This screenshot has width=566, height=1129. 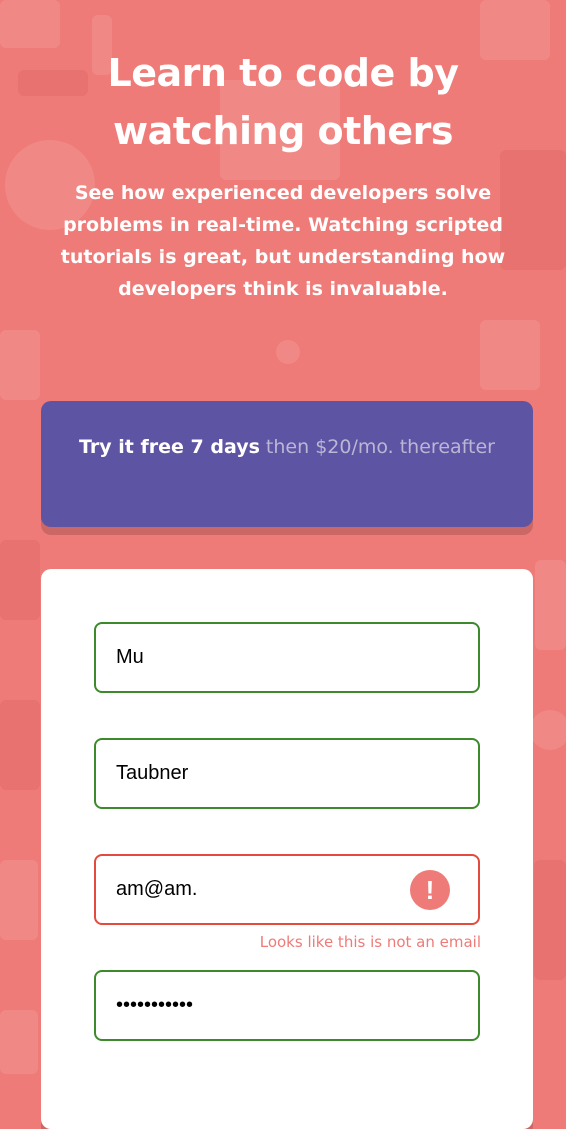 What do you see at coordinates (130, 657) in the screenshot?
I see `first-name-value: Mu` at bounding box center [130, 657].